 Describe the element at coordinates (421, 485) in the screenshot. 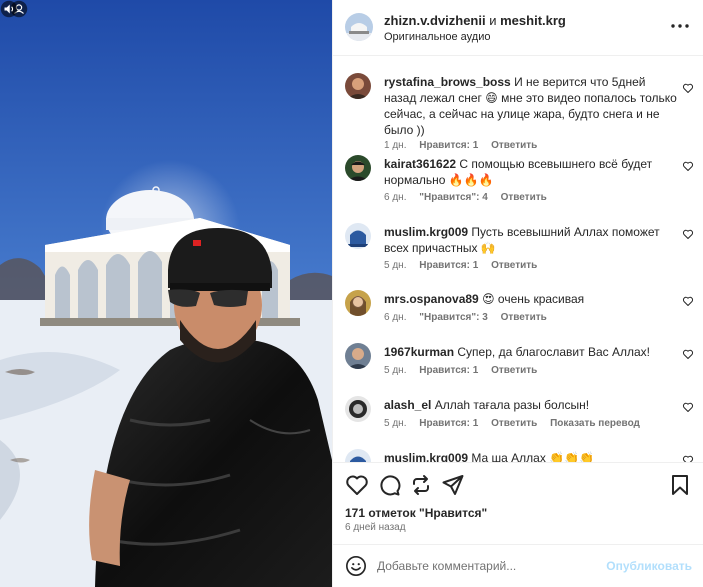

I see `repost-icon` at that location.